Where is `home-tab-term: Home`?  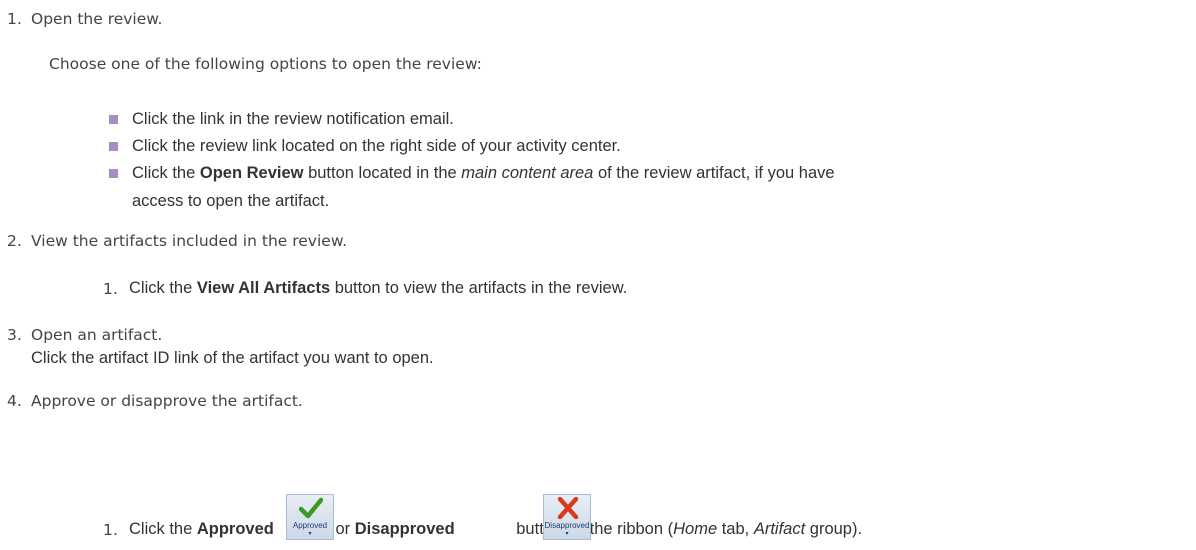 home-tab-term: Home is located at coordinates (695, 529).